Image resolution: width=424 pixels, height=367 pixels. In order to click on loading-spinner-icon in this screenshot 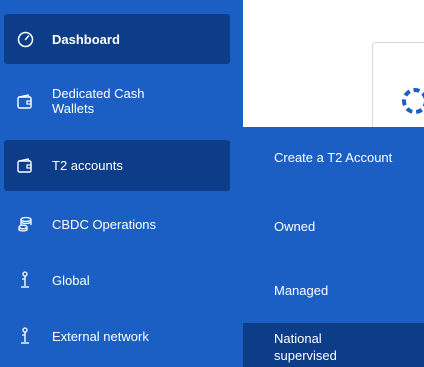, I will do `click(413, 101)`.